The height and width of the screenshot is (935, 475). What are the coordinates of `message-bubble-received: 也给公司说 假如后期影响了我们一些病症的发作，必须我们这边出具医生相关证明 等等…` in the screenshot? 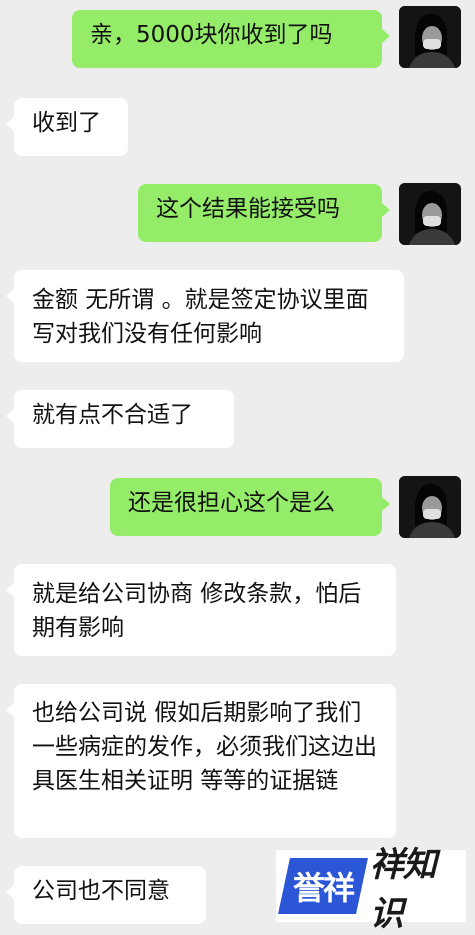 It's located at (201, 761).